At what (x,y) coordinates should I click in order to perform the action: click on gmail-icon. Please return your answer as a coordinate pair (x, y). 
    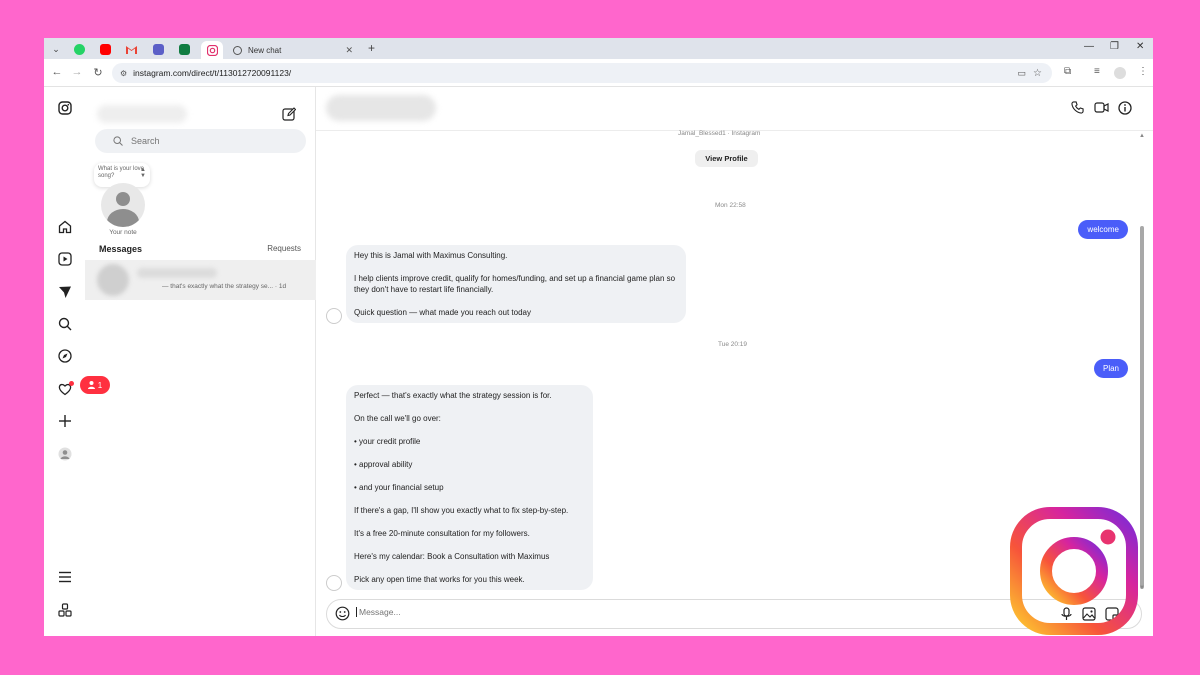
    Looking at the image, I should click on (131, 49).